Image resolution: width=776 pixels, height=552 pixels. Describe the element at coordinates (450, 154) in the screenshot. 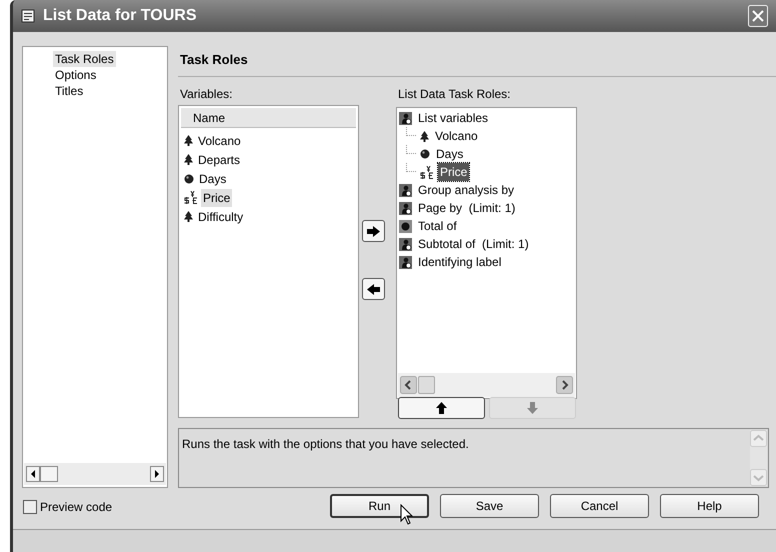

I see `role-variable-item: Days` at that location.